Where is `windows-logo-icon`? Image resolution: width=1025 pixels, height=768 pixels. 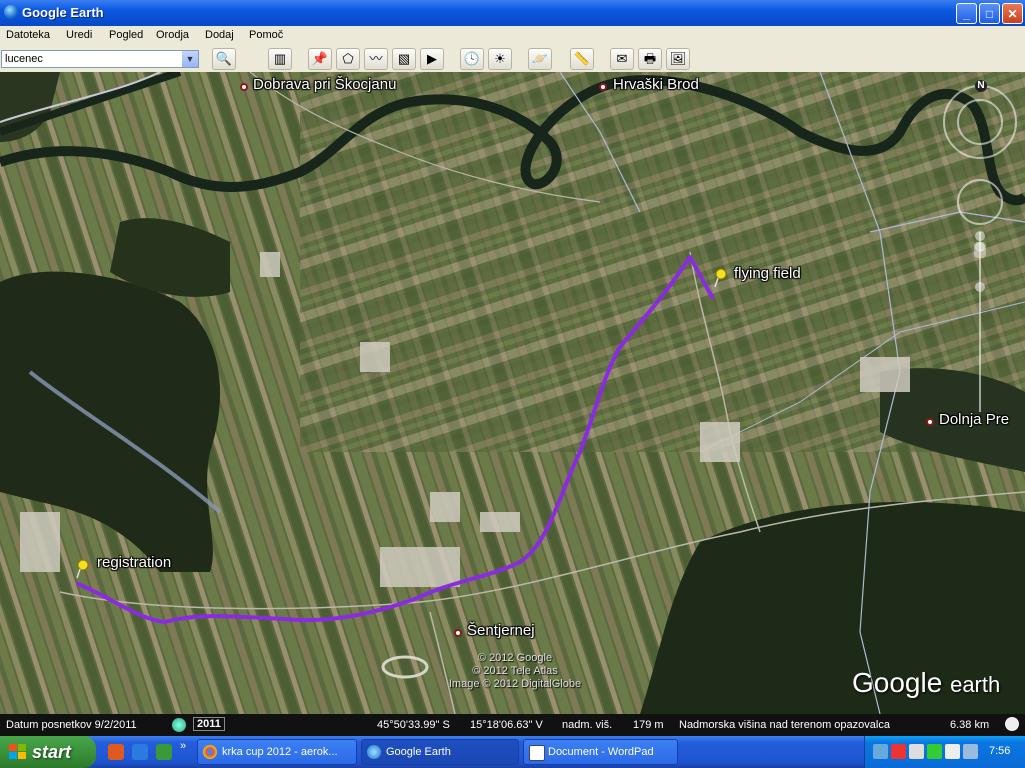 windows-logo-icon is located at coordinates (17, 751).